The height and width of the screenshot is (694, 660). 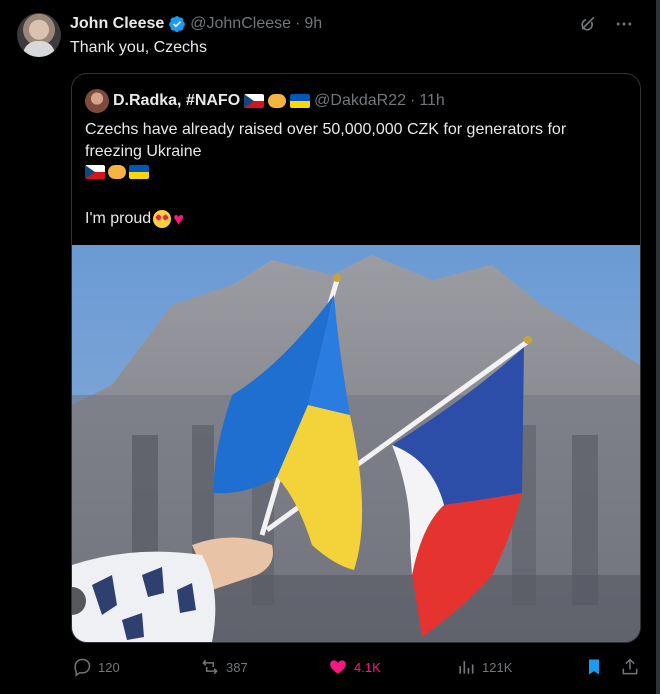 I want to click on author-handle: @JohnCleese, so click(x=240, y=24).